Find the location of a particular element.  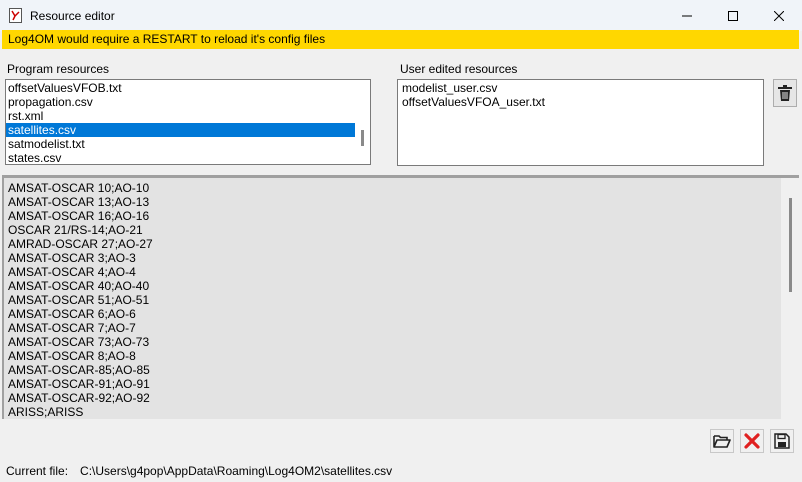

save-icon is located at coordinates (782, 441).